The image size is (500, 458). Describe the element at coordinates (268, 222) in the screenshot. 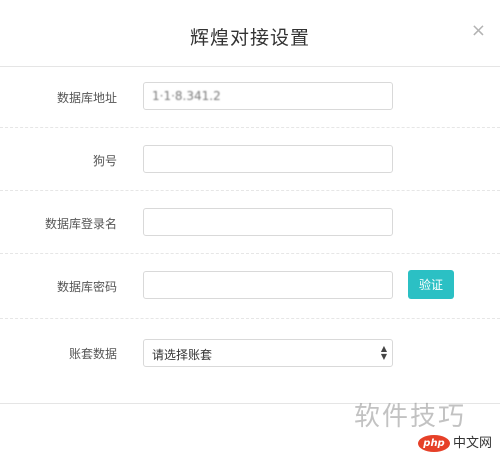

I see `db-login-input` at that location.